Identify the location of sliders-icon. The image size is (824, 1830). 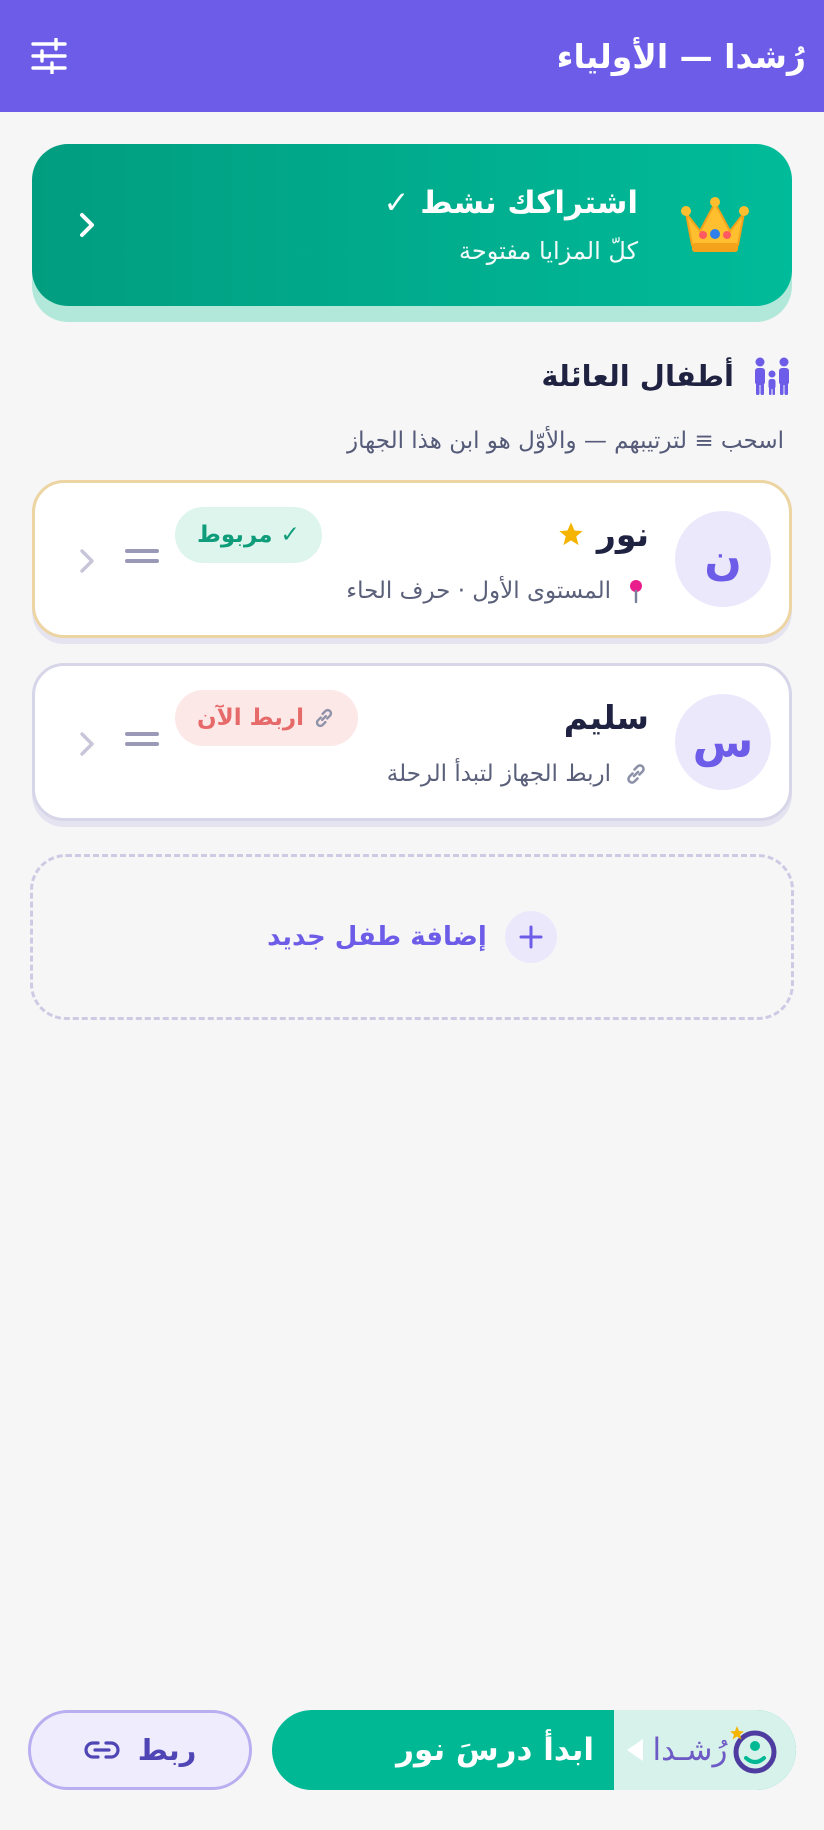
(49, 56).